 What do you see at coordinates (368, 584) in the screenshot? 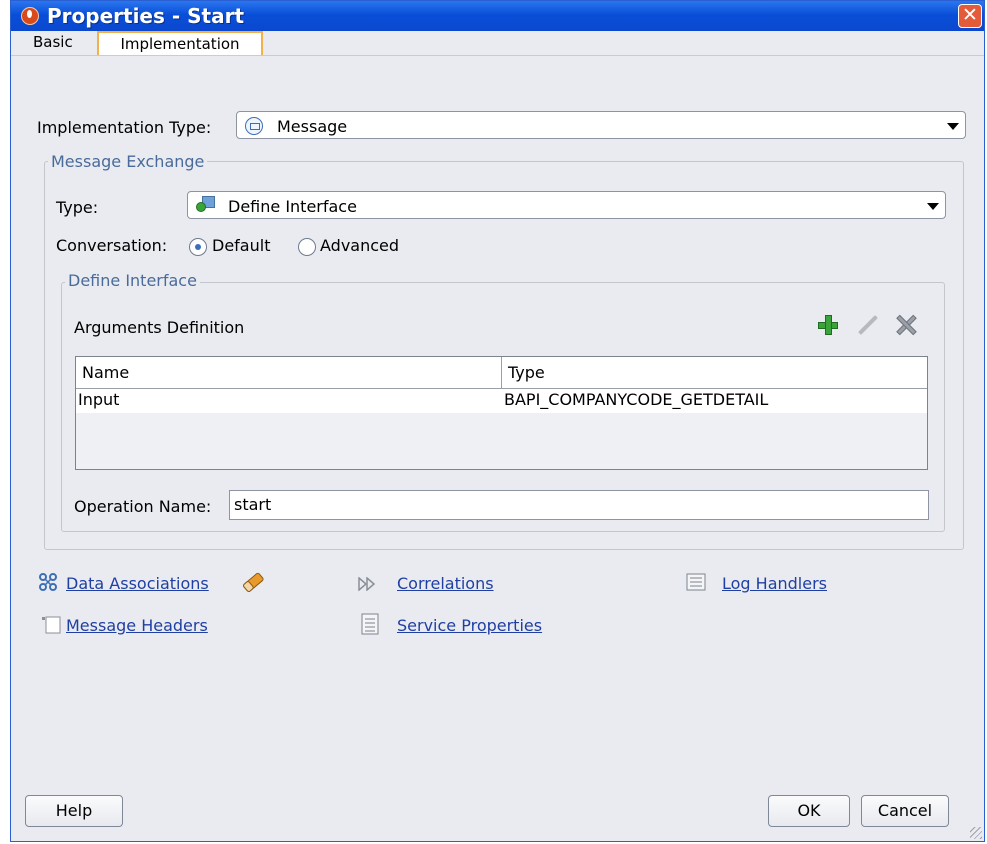
I see `correlations-icon` at bounding box center [368, 584].